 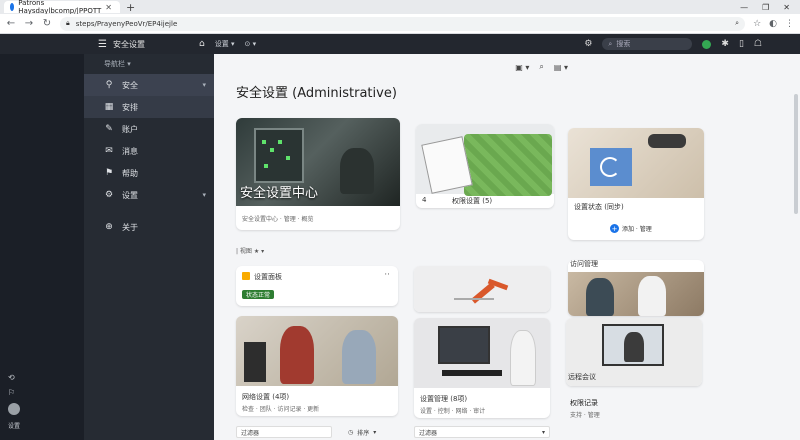 What do you see at coordinates (14, 426) in the screenshot?
I see `gutter-label: 设置` at bounding box center [14, 426].